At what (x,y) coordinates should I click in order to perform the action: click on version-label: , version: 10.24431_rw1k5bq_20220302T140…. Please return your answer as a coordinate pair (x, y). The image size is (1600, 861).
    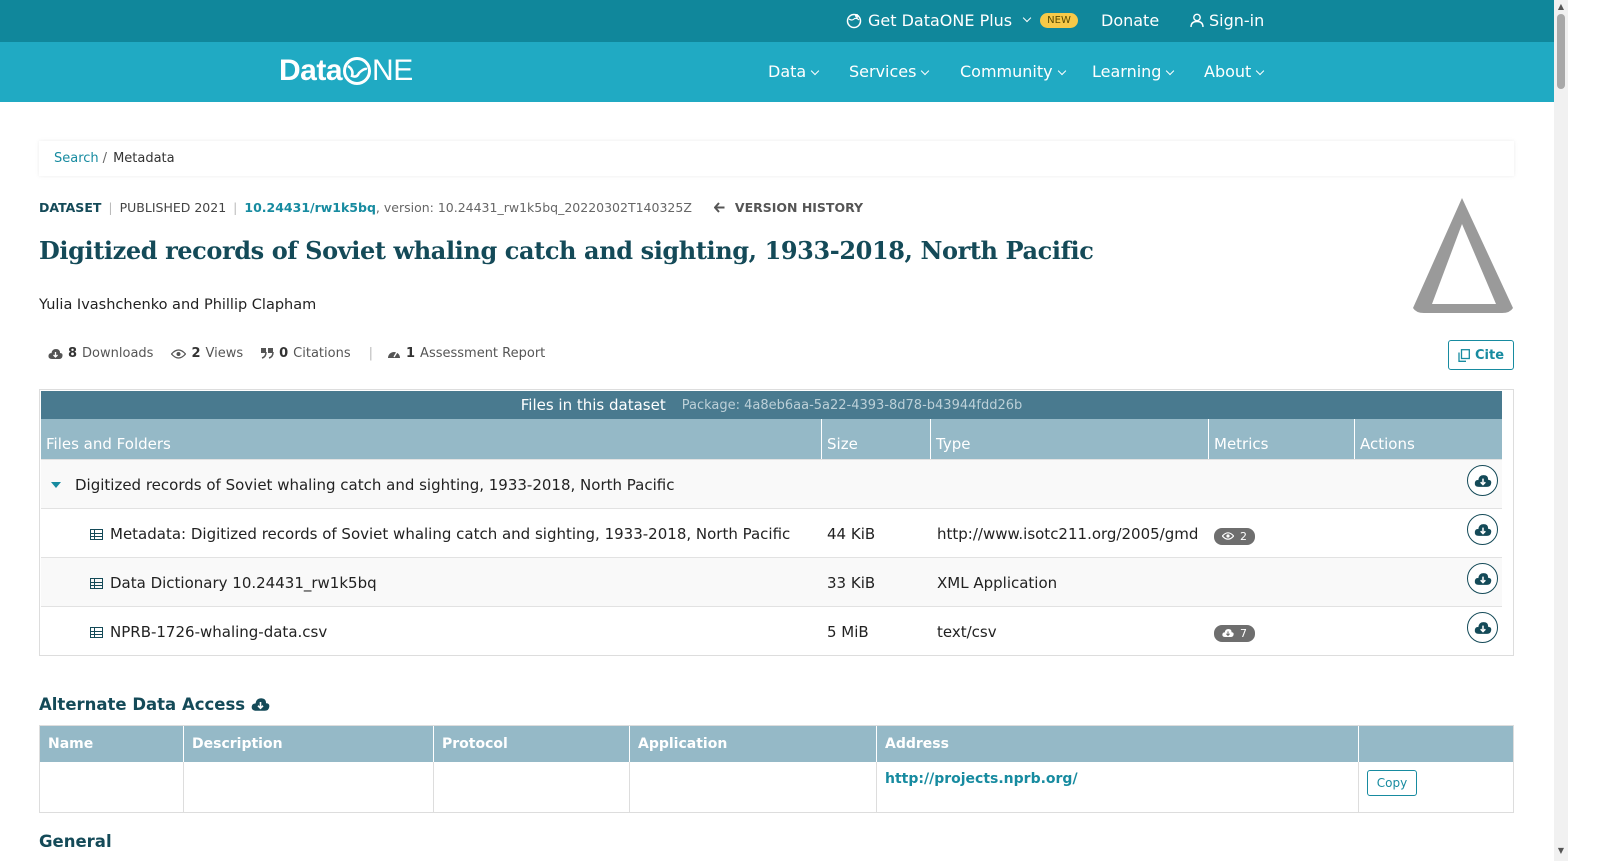
    Looking at the image, I should click on (533, 207).